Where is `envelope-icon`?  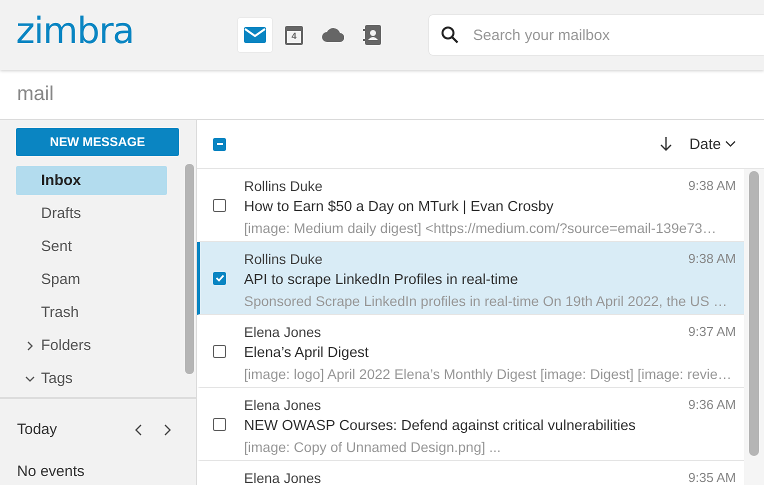
envelope-icon is located at coordinates (255, 35).